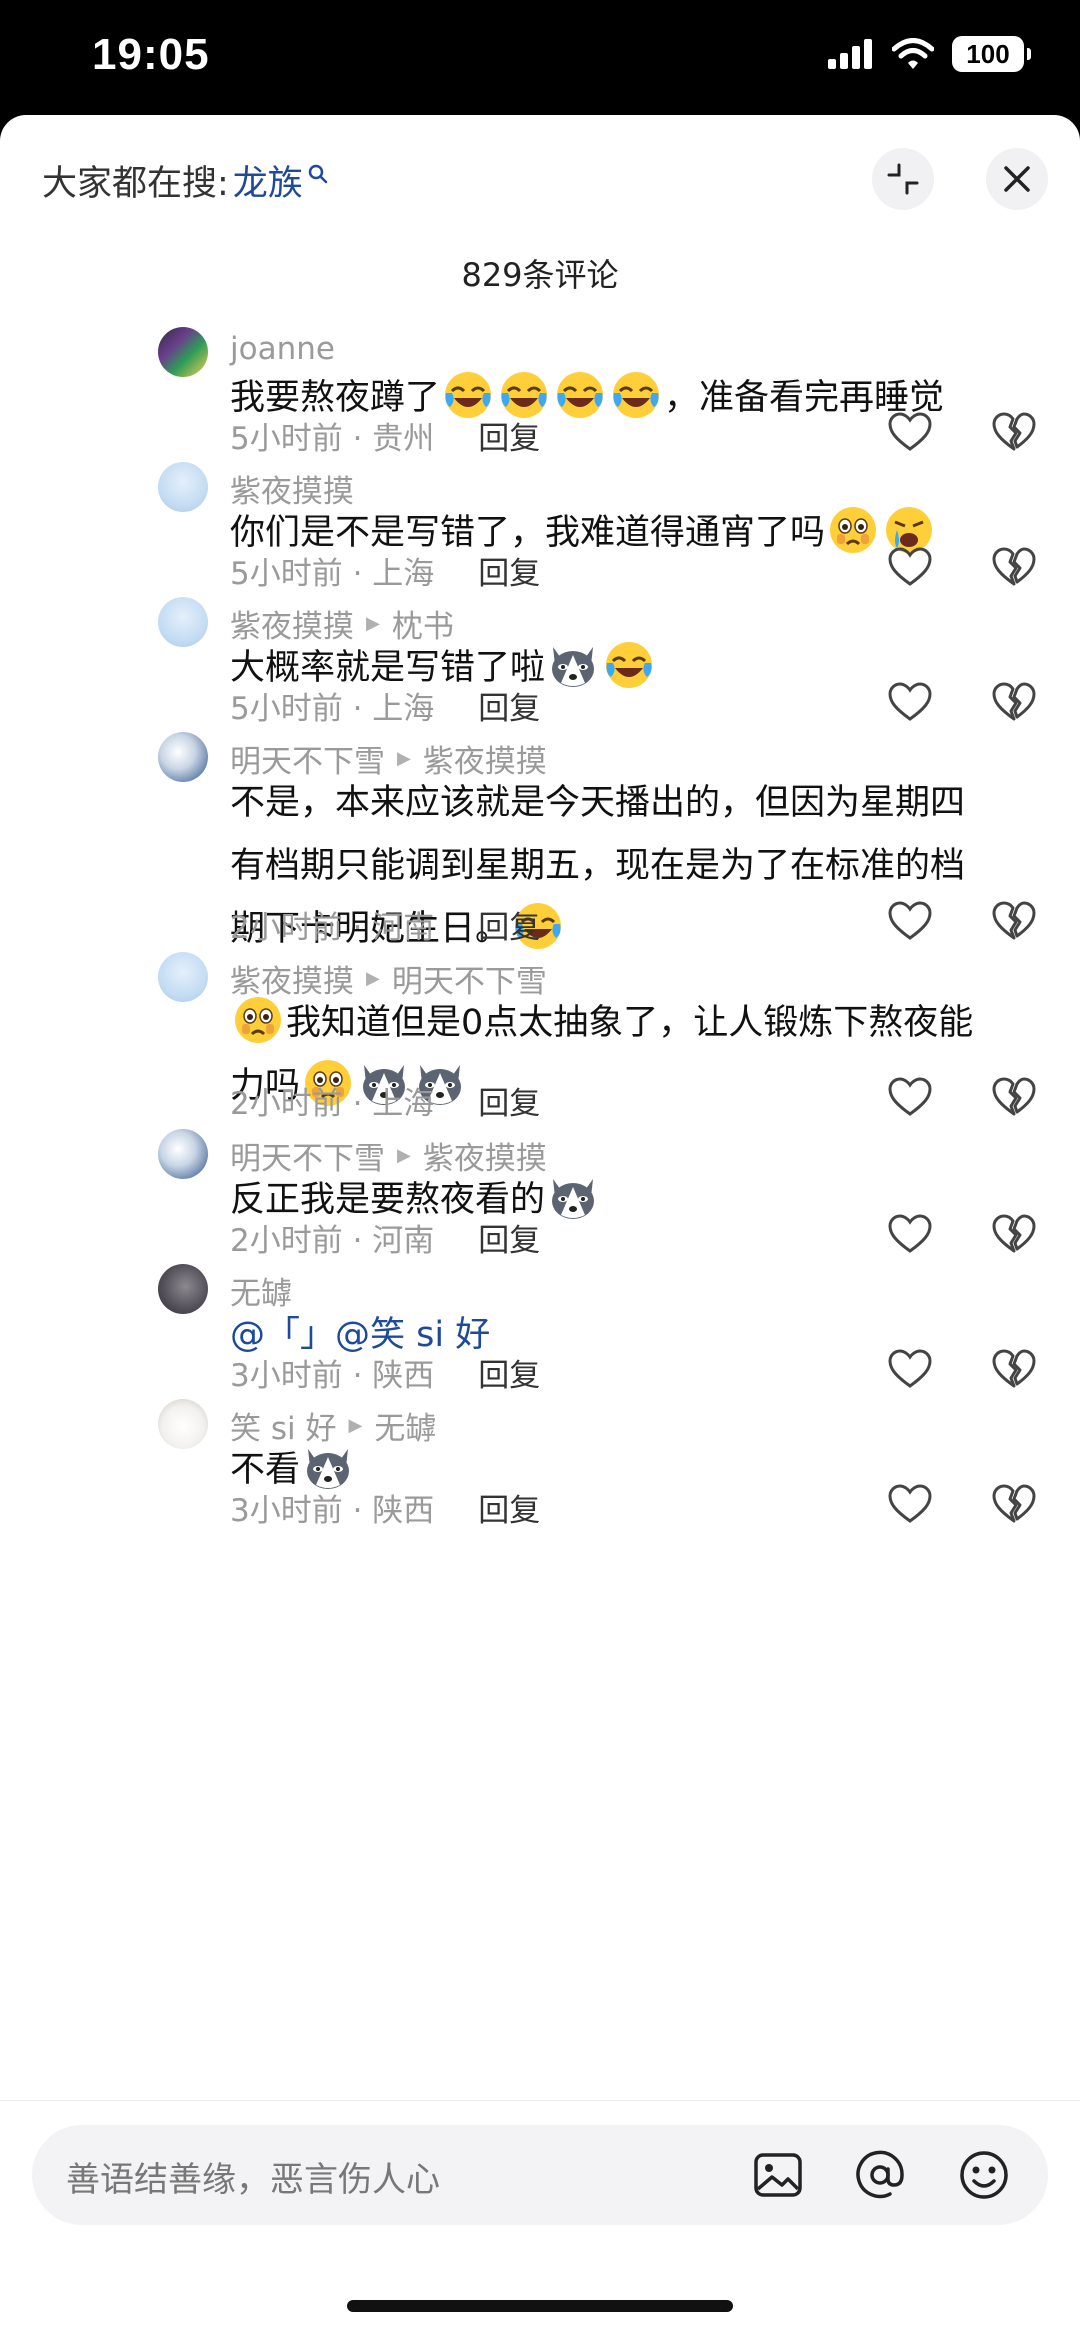 Image resolution: width=1080 pixels, height=2337 pixels. I want to click on status-bar: 19:05 100, so click(540, 57).